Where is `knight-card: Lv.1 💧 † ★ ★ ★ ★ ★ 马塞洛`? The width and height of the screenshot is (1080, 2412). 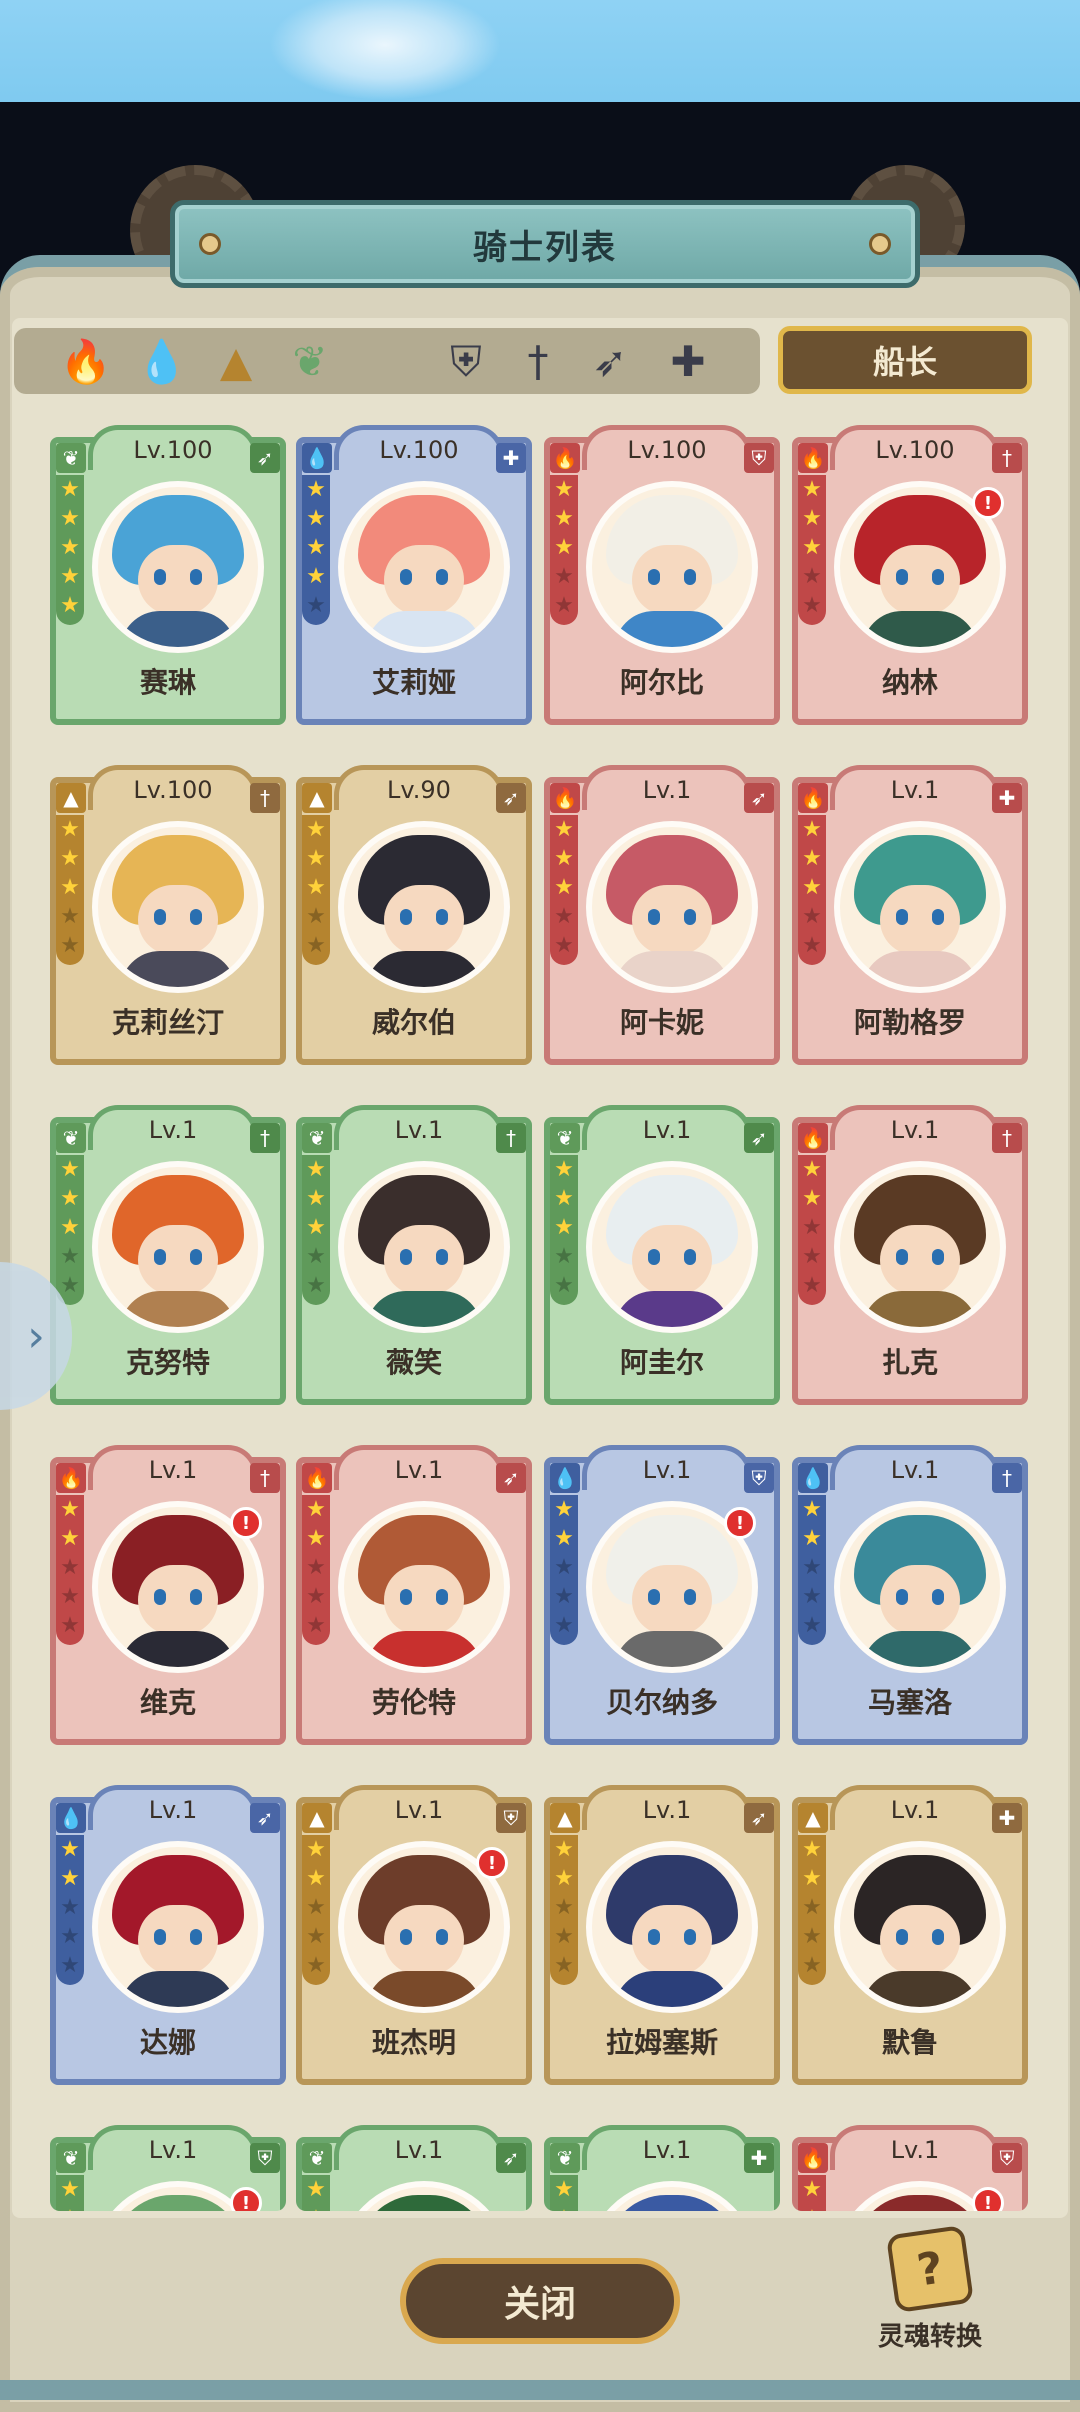
knight-card: Lv.1 💧 † ★ ★ ★ ★ ★ 马塞洛 is located at coordinates (910, 1595).